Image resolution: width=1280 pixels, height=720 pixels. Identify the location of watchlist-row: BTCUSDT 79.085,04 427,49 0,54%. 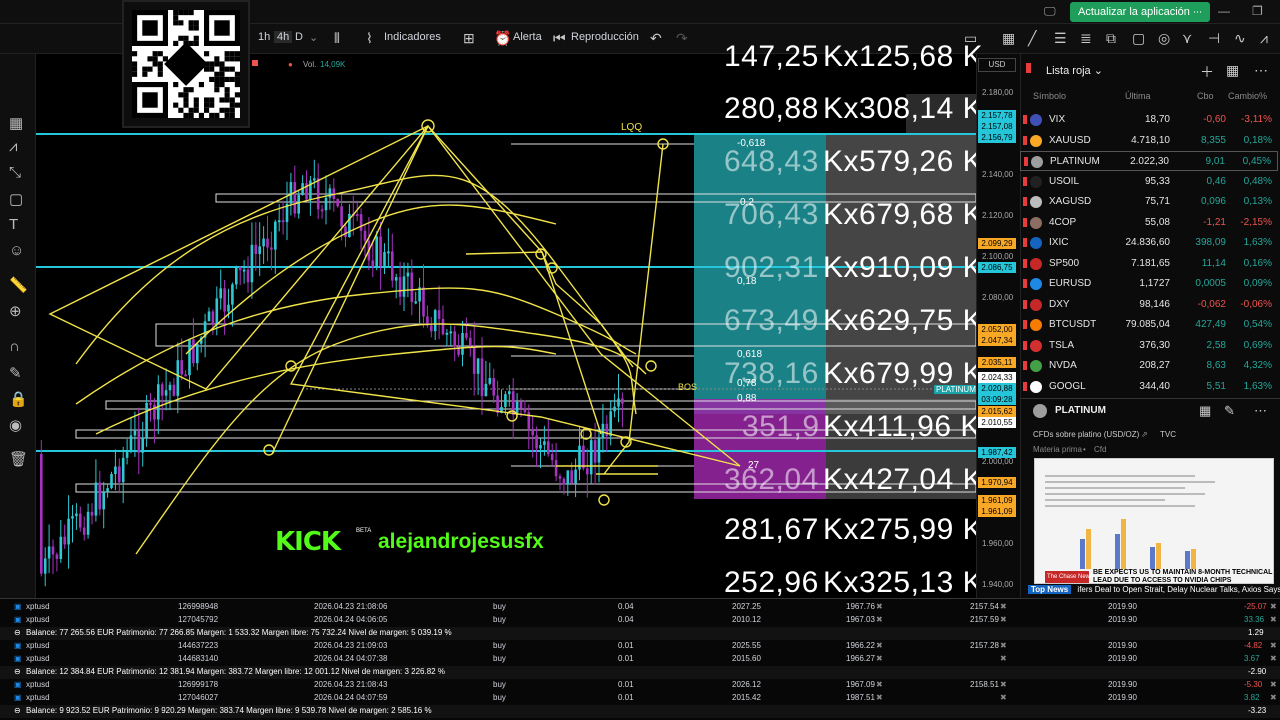
(1149, 325).